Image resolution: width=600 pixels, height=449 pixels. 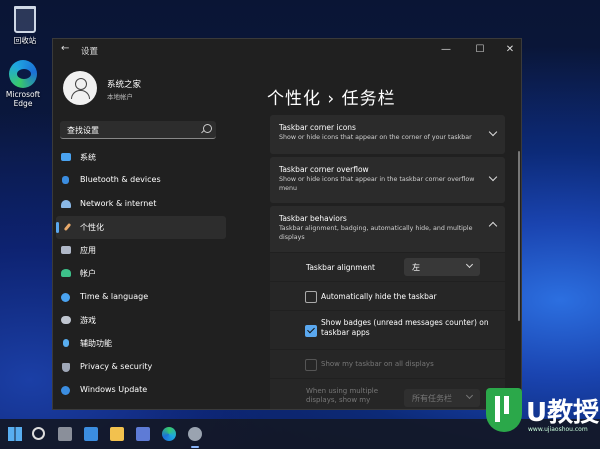 I want to click on setting-all-displays: Show my taskbar on all displays, so click(x=387, y=364).